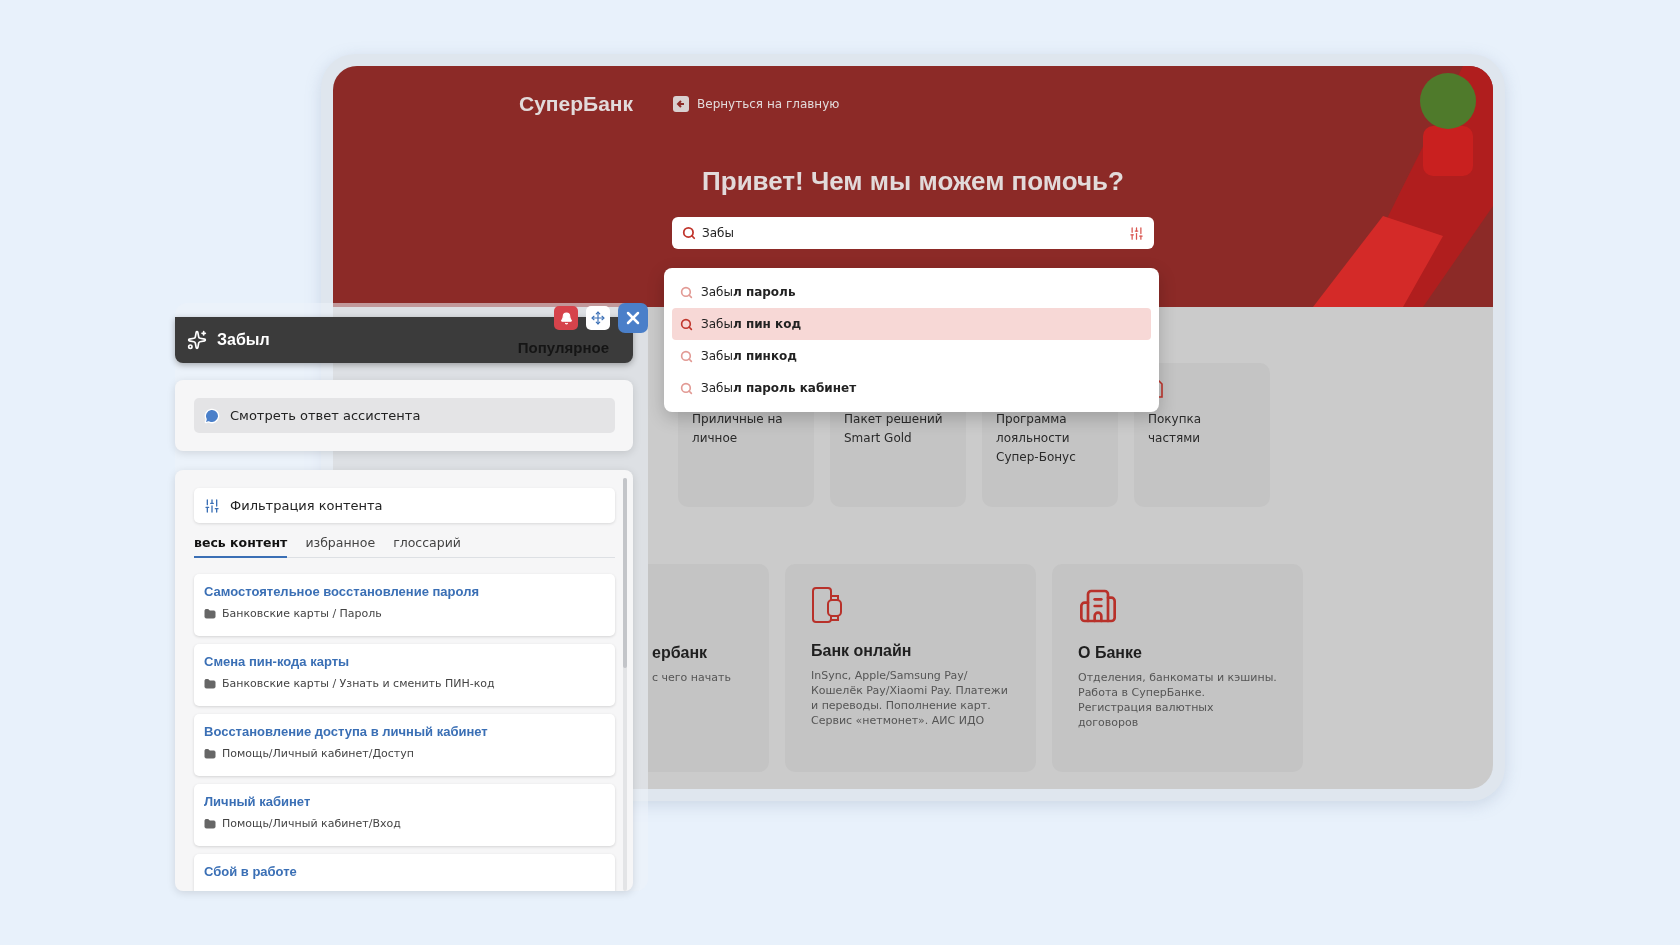 This screenshot has width=1680, height=945. I want to click on card-title: Покупка частями, so click(1175, 429).